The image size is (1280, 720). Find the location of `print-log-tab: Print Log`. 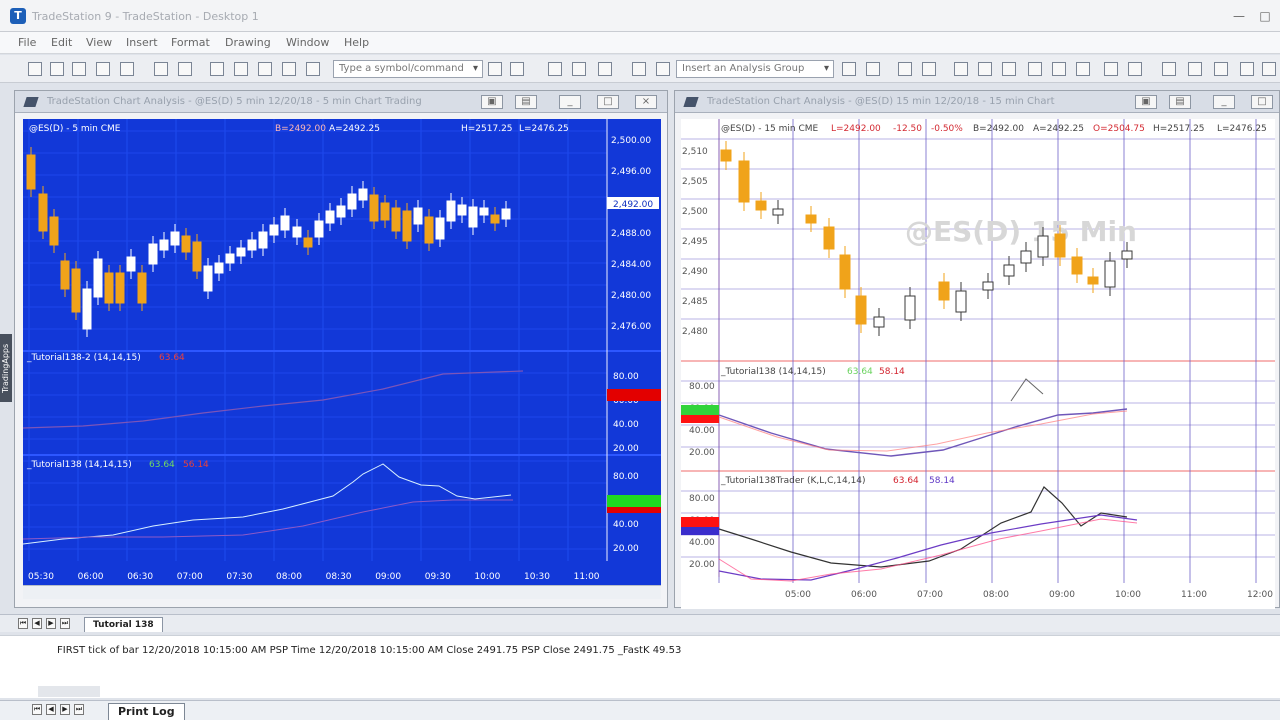

print-log-tab: Print Log is located at coordinates (146, 711).